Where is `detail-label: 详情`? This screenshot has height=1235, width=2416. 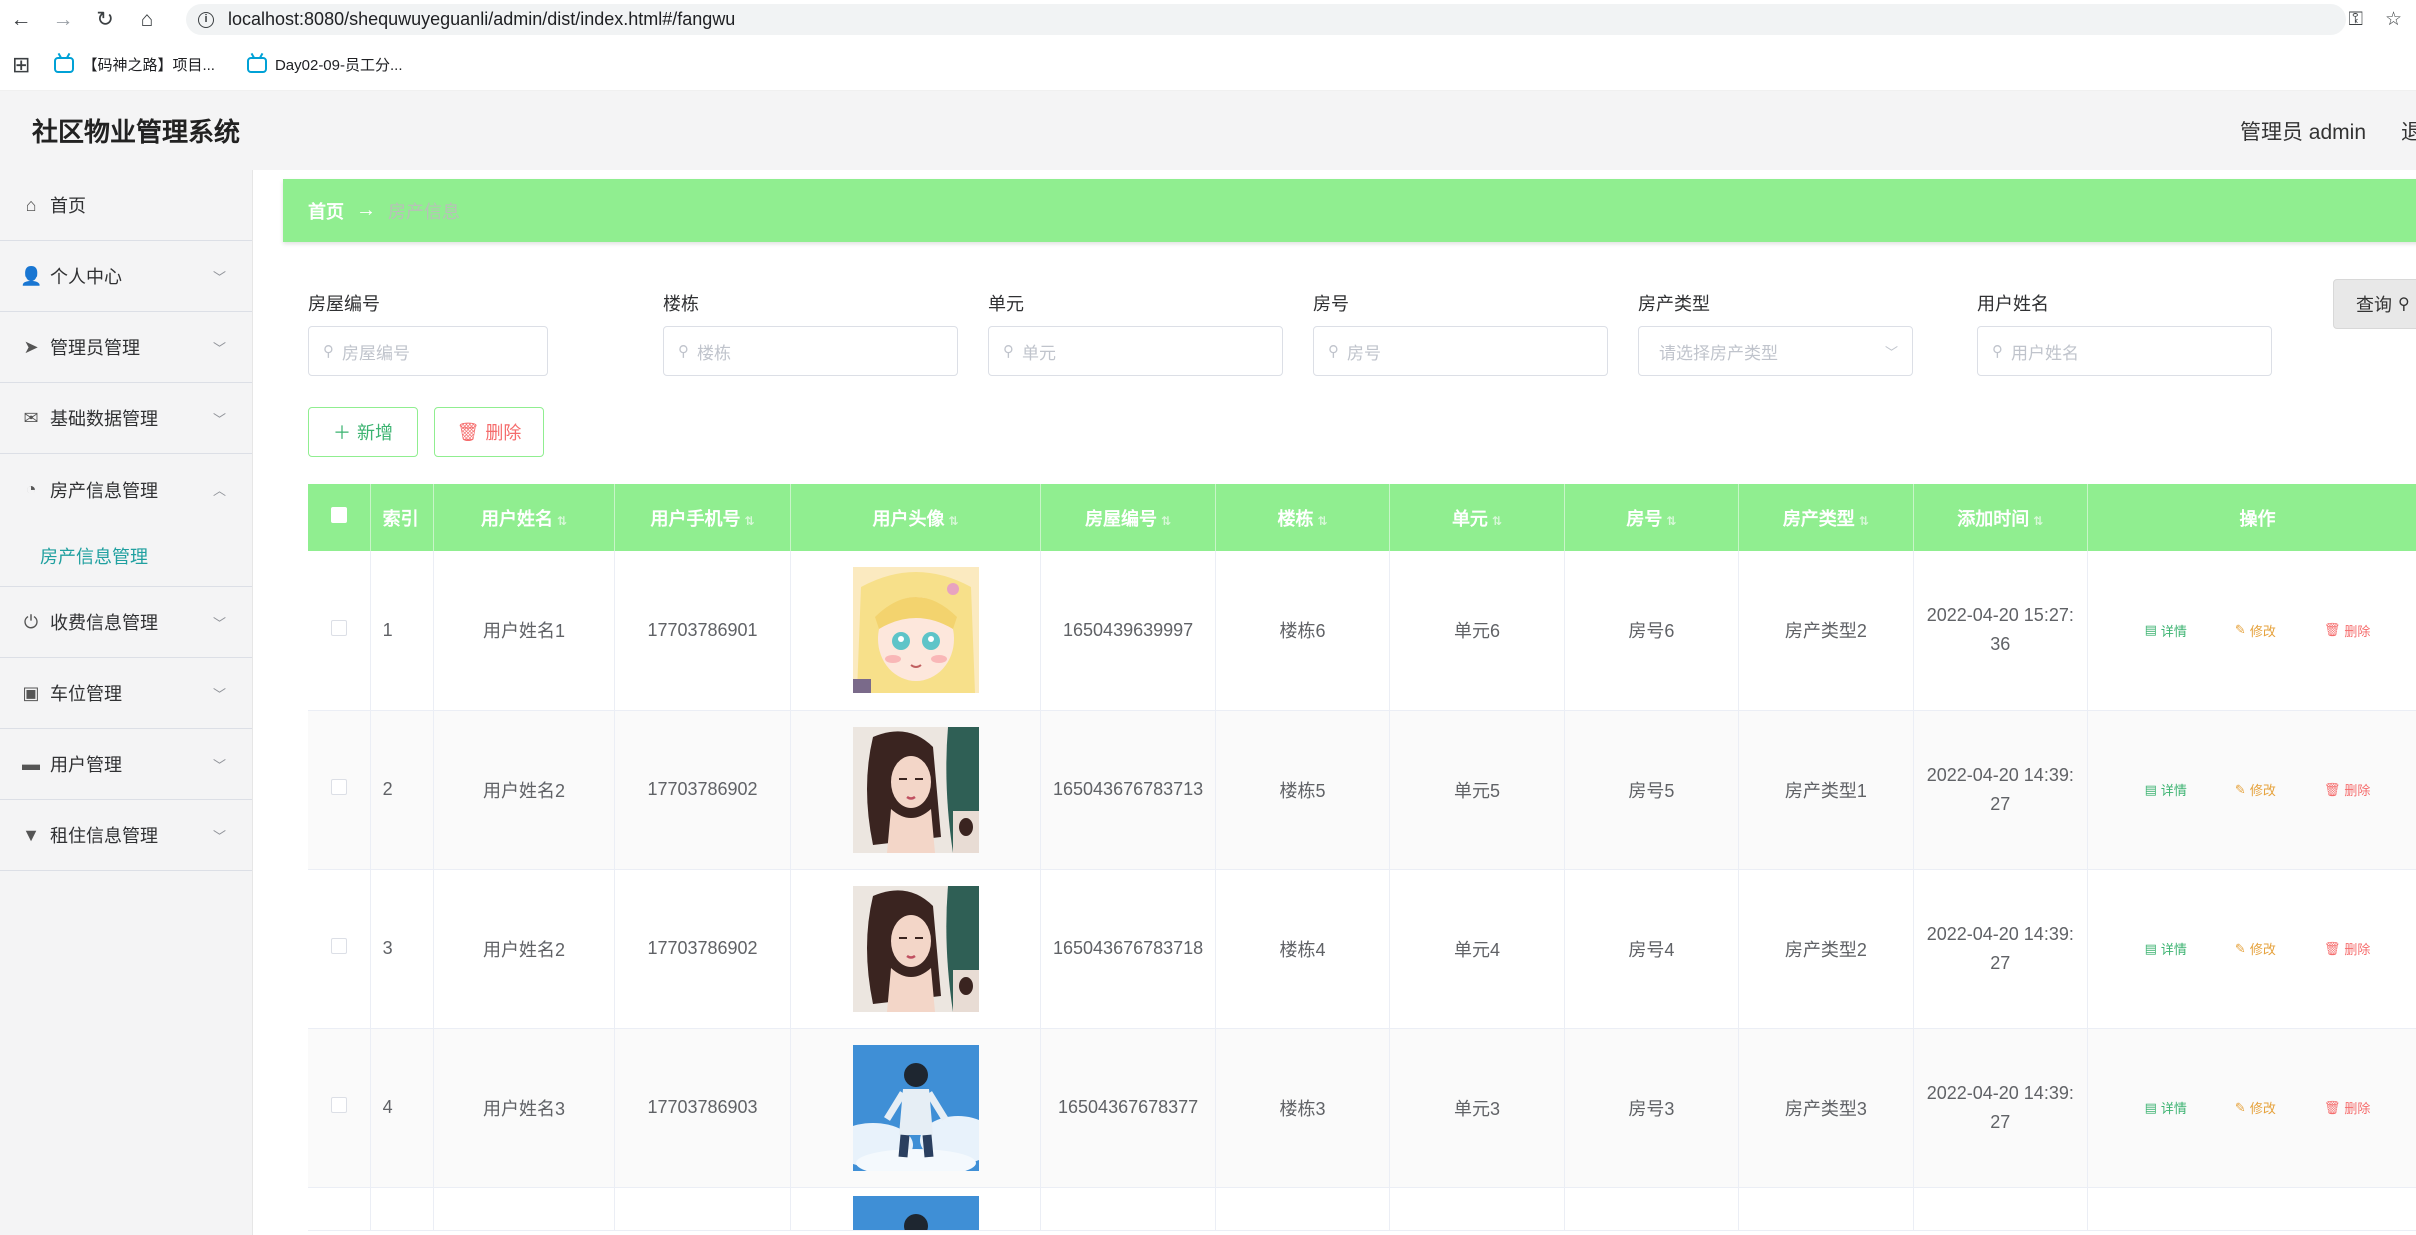
detail-label: 详情 is located at coordinates (2173, 790).